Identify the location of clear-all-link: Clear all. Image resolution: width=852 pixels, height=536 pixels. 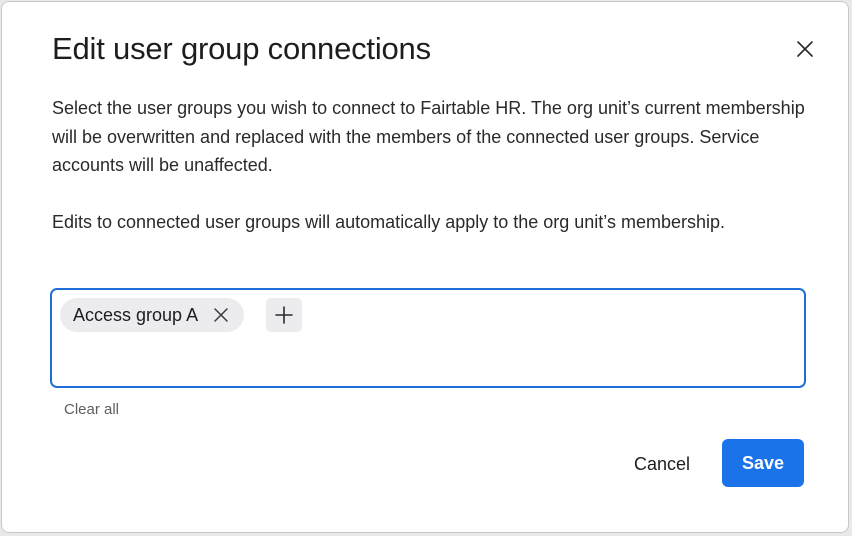
(91, 410).